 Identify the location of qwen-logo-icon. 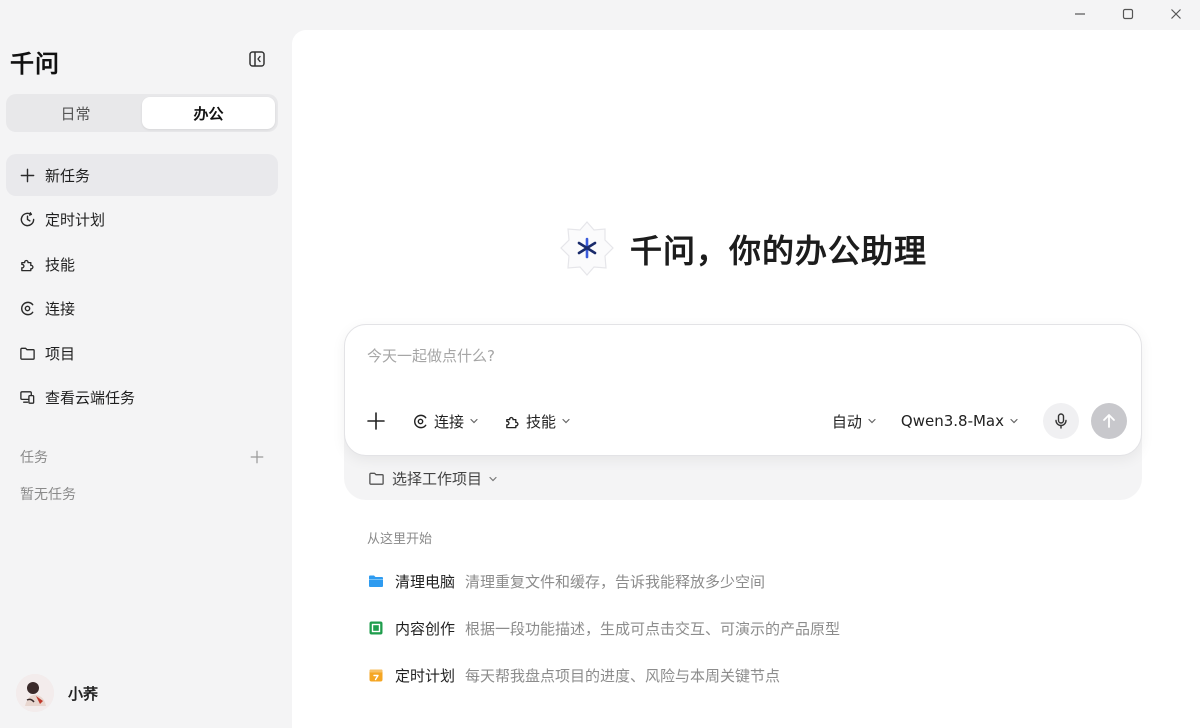
(587, 249).